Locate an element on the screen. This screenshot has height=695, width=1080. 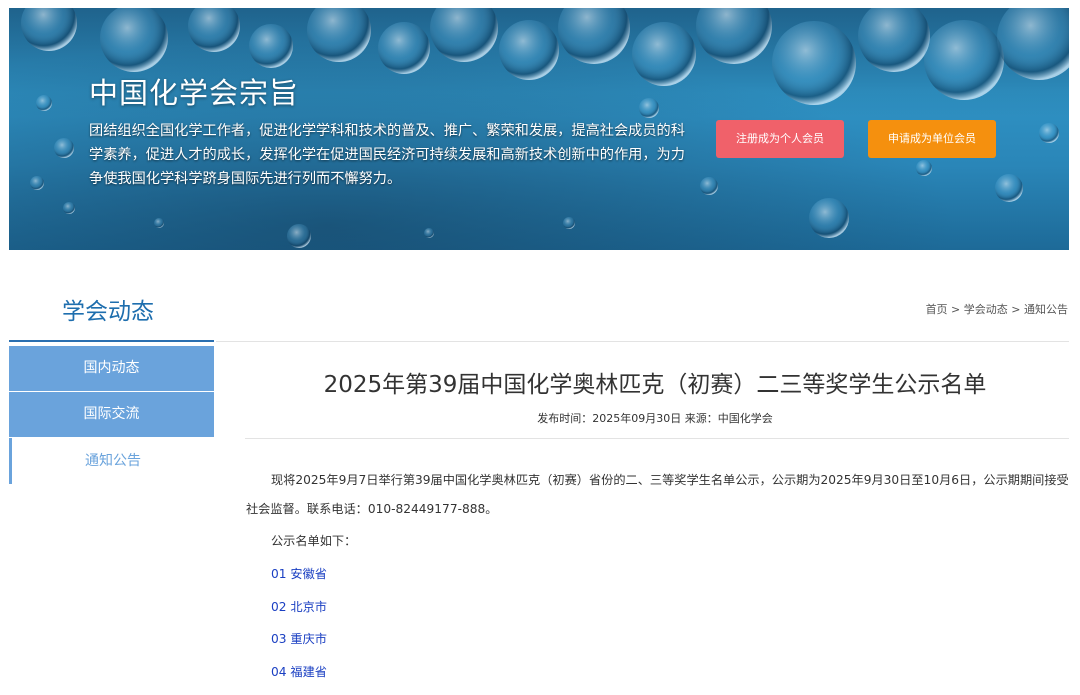
breadcrumb-home-link: 首页 is located at coordinates (937, 309).